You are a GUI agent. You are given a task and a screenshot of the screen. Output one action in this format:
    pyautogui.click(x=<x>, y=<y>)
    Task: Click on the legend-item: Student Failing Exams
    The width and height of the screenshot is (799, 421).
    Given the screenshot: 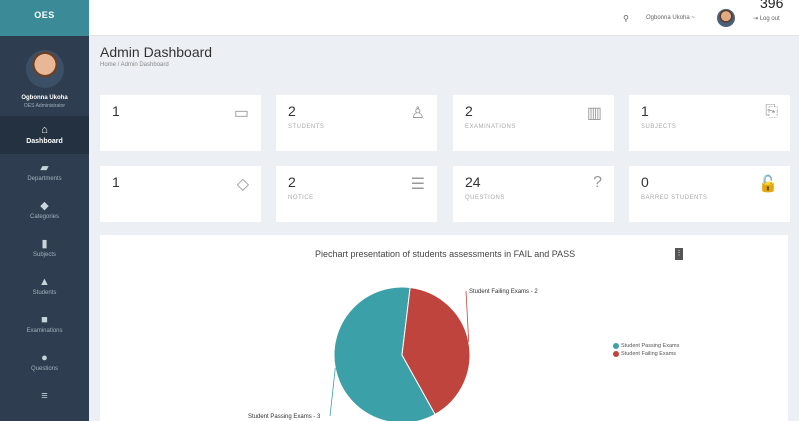 What is the action you would take?
    pyautogui.click(x=646, y=354)
    